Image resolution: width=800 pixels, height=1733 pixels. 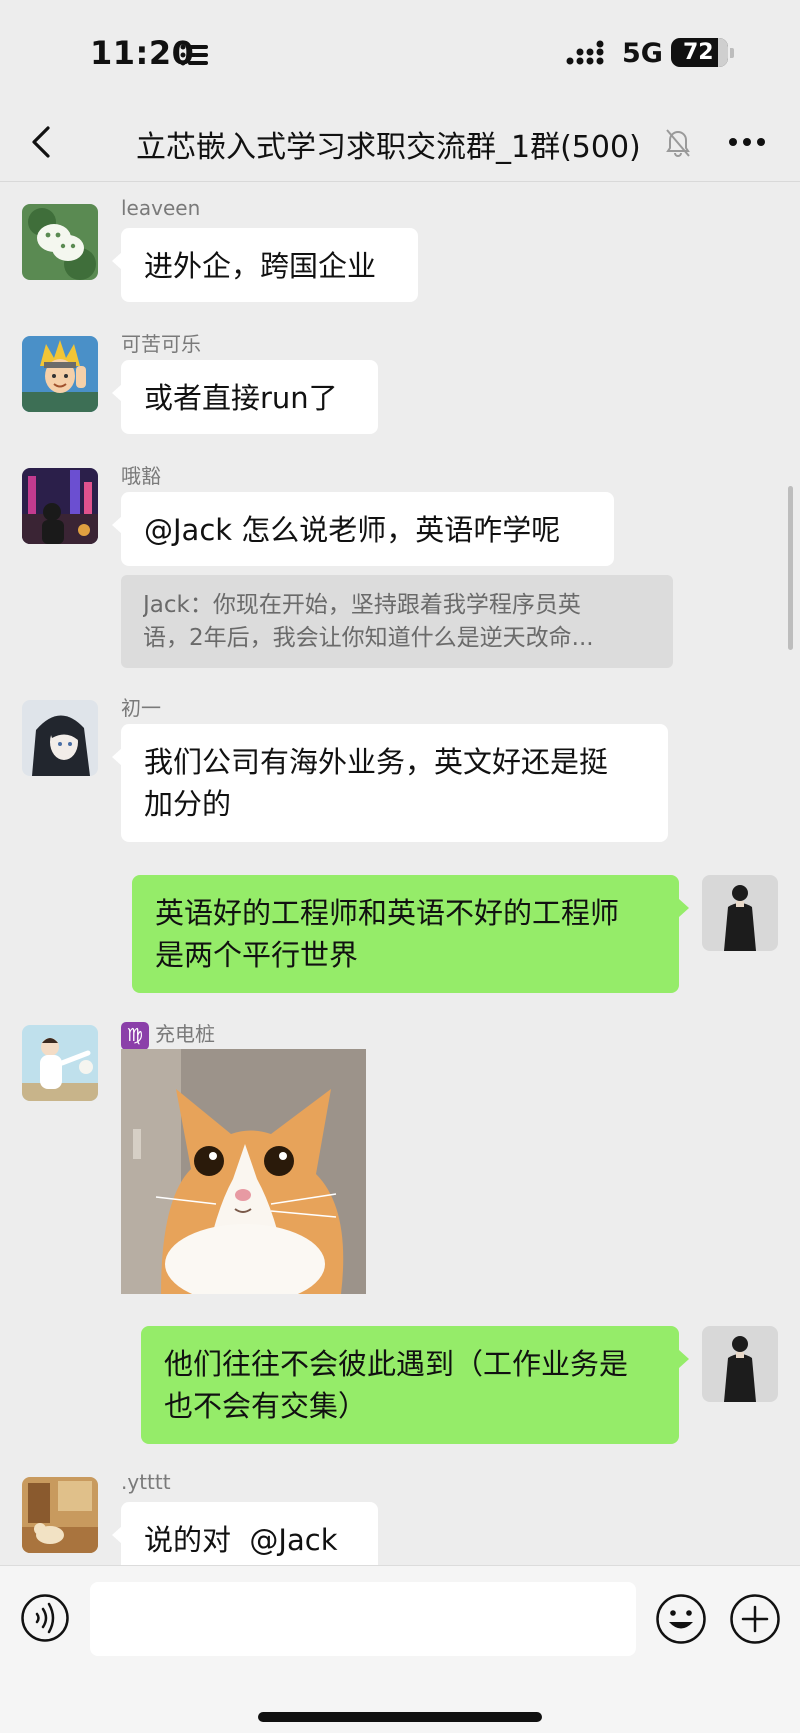 I want to click on more-icon, so click(x=747, y=142).